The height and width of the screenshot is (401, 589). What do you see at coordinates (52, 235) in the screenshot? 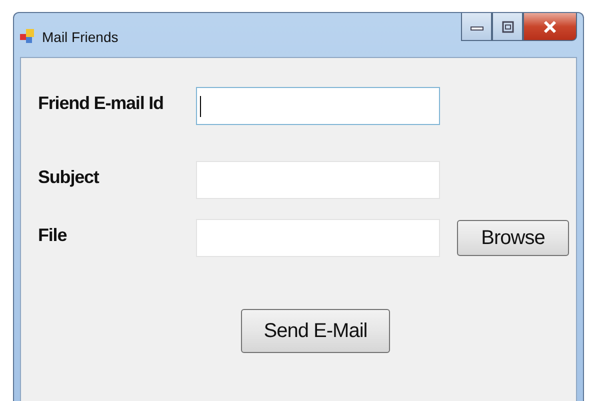
I see `field-label: File` at bounding box center [52, 235].